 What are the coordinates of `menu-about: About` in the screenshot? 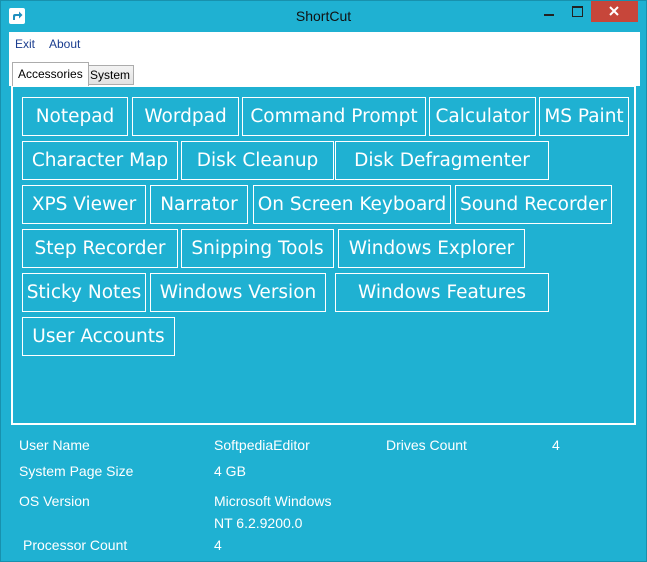 It's located at (64, 44).